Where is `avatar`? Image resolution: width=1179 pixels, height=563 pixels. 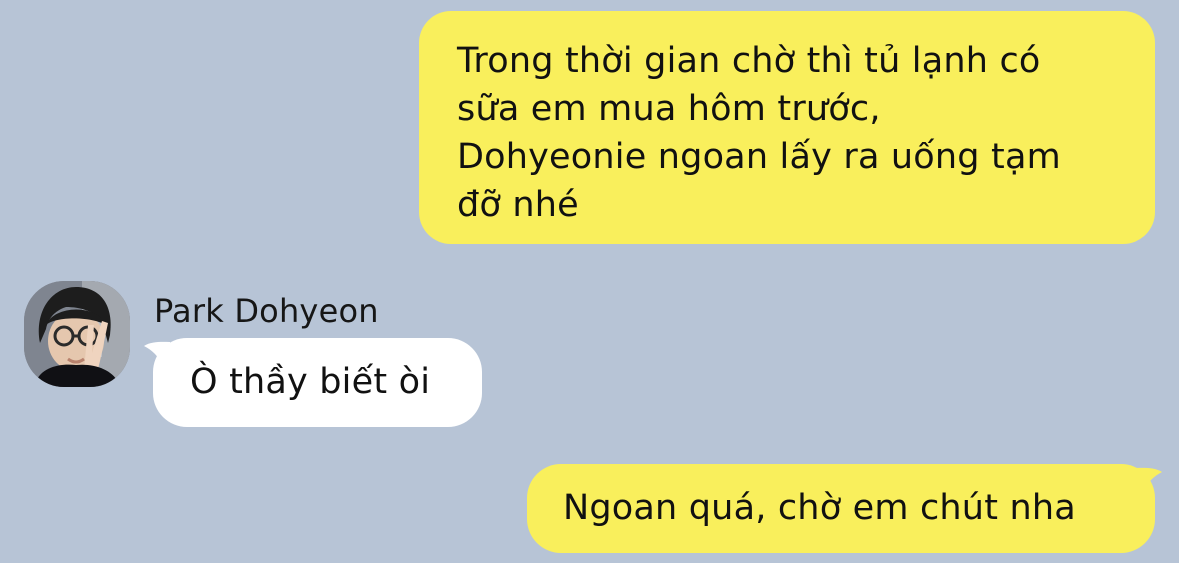 avatar is located at coordinates (77, 334).